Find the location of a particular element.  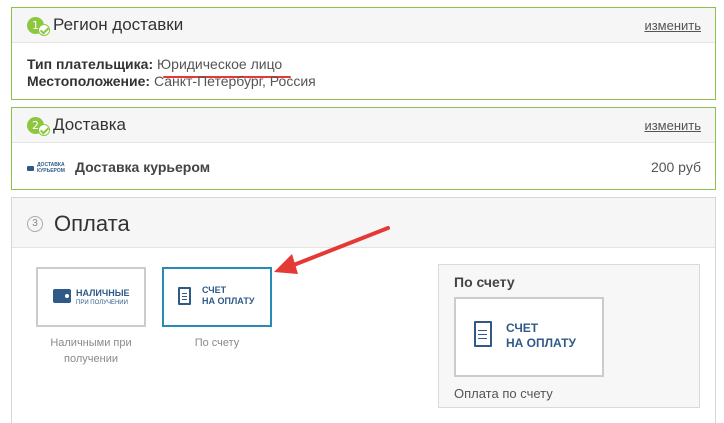

payment-option-invoice: СЧЕТ НА ОПЛАТУ is located at coordinates (217, 297).